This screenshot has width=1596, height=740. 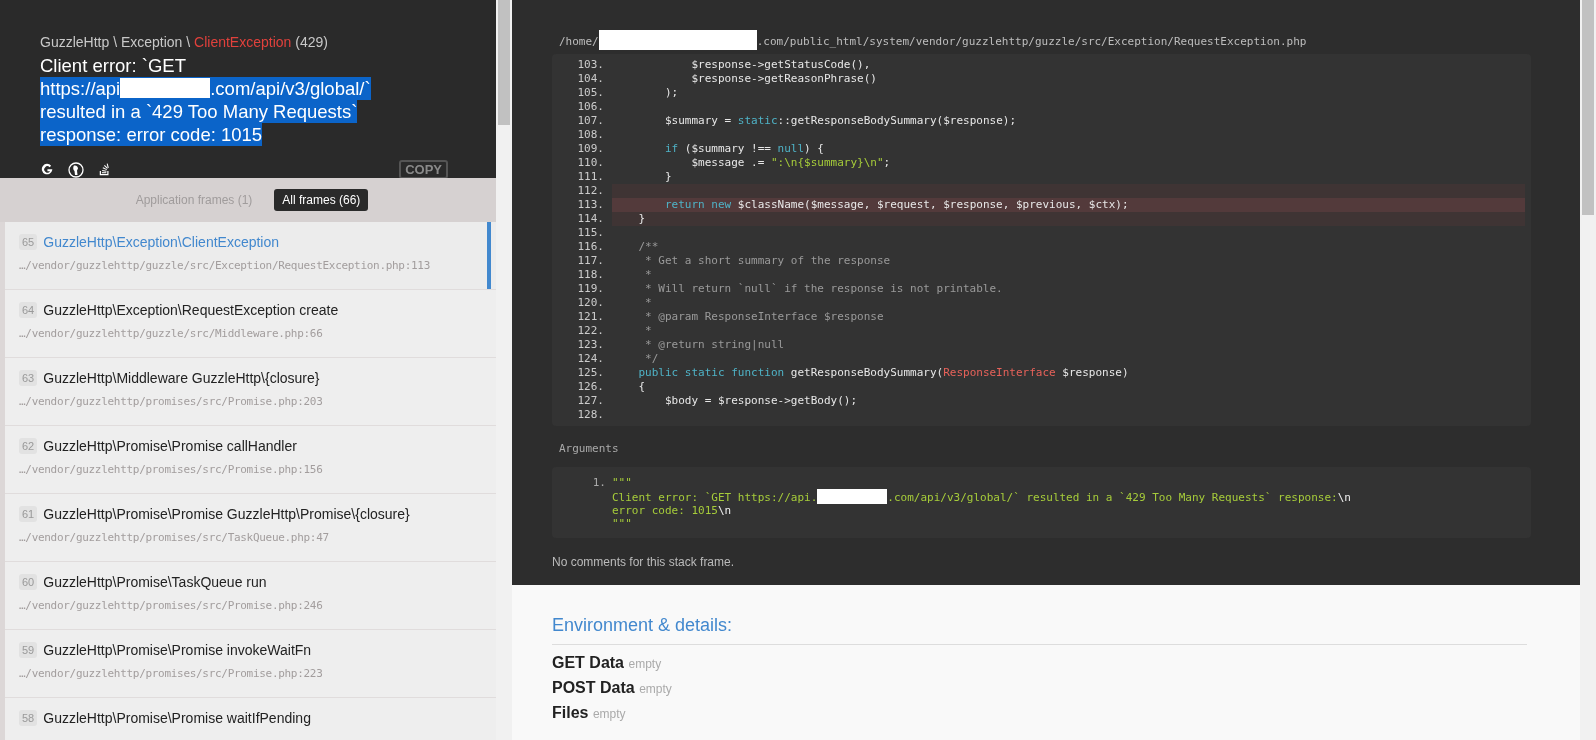 I want to click on code-line: }, so click(x=667, y=176).